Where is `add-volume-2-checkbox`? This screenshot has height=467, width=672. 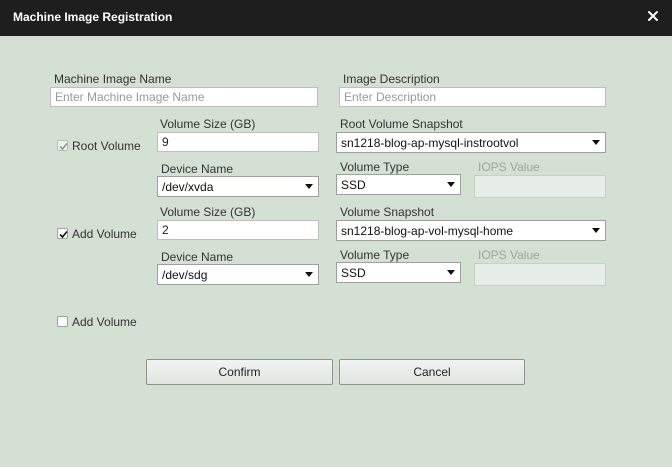
add-volume-2-checkbox is located at coordinates (62, 321).